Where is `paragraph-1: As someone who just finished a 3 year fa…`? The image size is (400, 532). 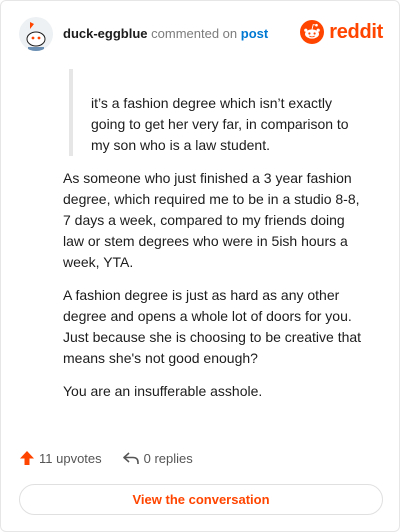 paragraph-1: As someone who just finished a 3 year fa… is located at coordinates (211, 220).